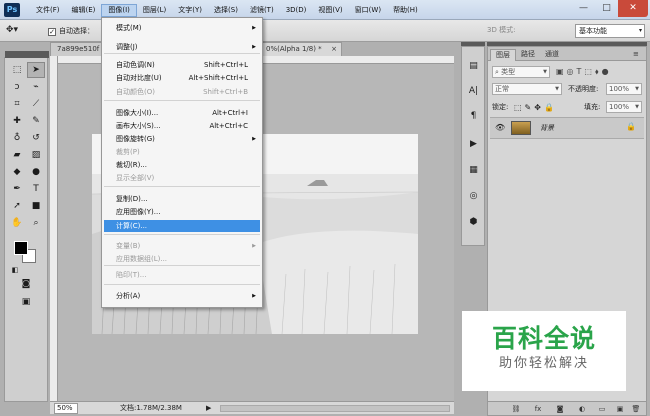  What do you see at coordinates (500, 127) in the screenshot?
I see `eye-icon: 👁` at bounding box center [500, 127].